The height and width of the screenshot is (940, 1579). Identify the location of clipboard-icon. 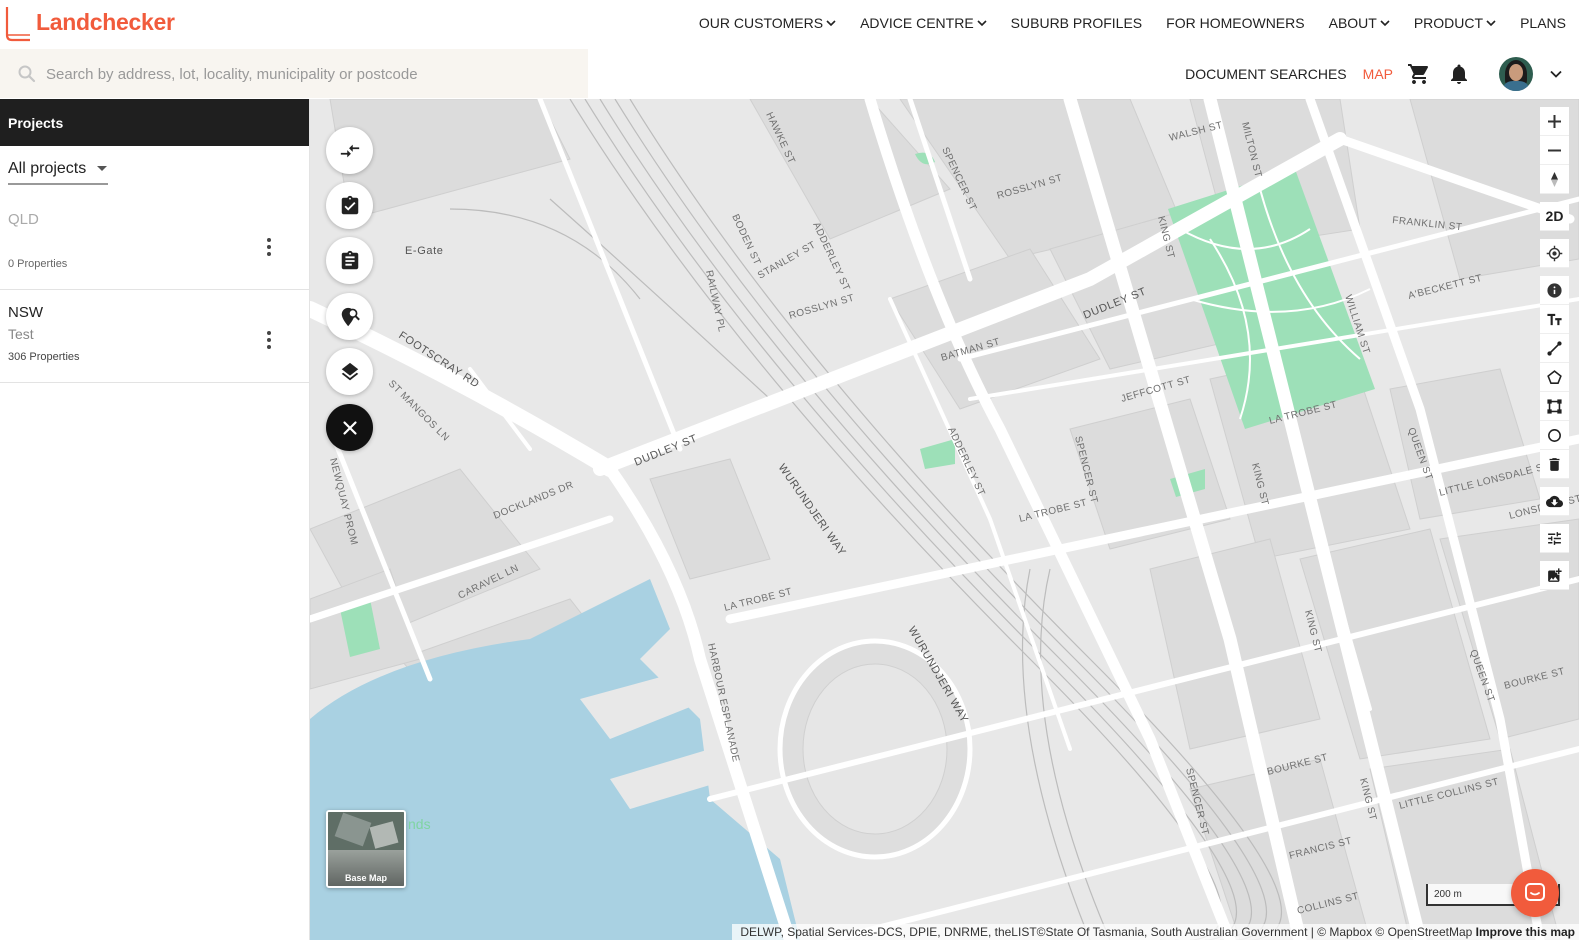
(349, 259).